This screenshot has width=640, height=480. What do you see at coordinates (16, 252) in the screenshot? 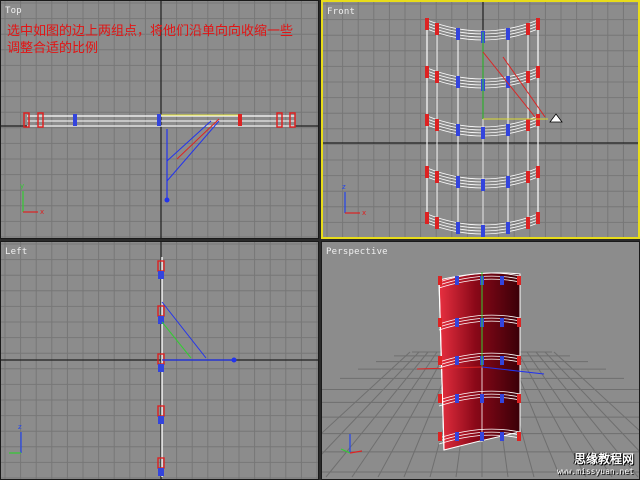
I see `viewport-label-left: Left` at bounding box center [16, 252].